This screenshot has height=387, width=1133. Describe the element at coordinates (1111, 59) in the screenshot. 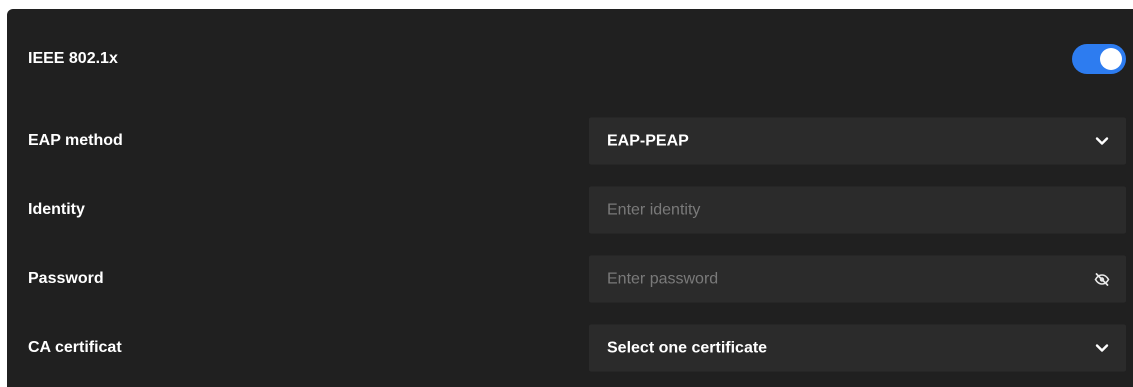

I see `toggle-knob` at that location.